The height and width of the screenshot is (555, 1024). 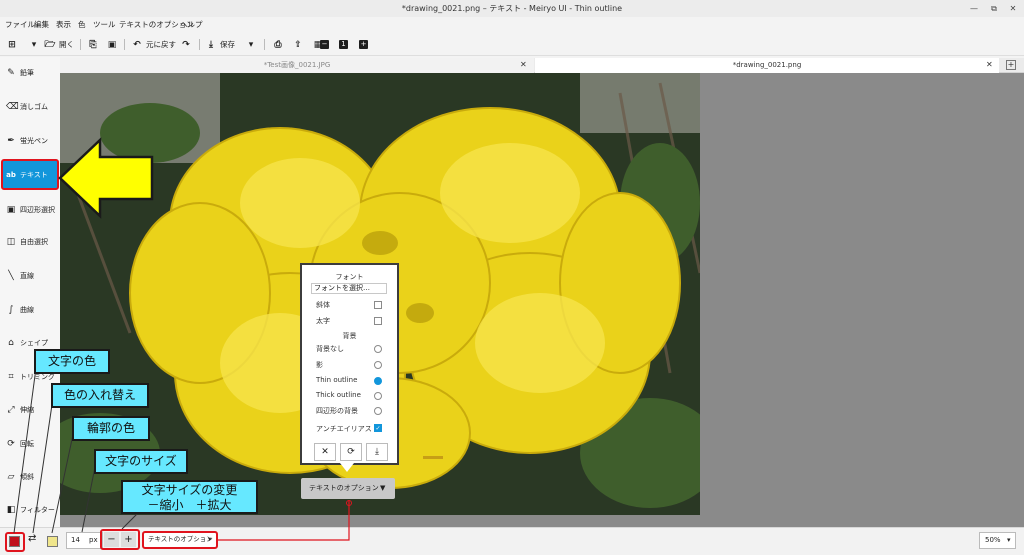 I want to click on menu-help: ヘルプ, so click(x=191, y=24).